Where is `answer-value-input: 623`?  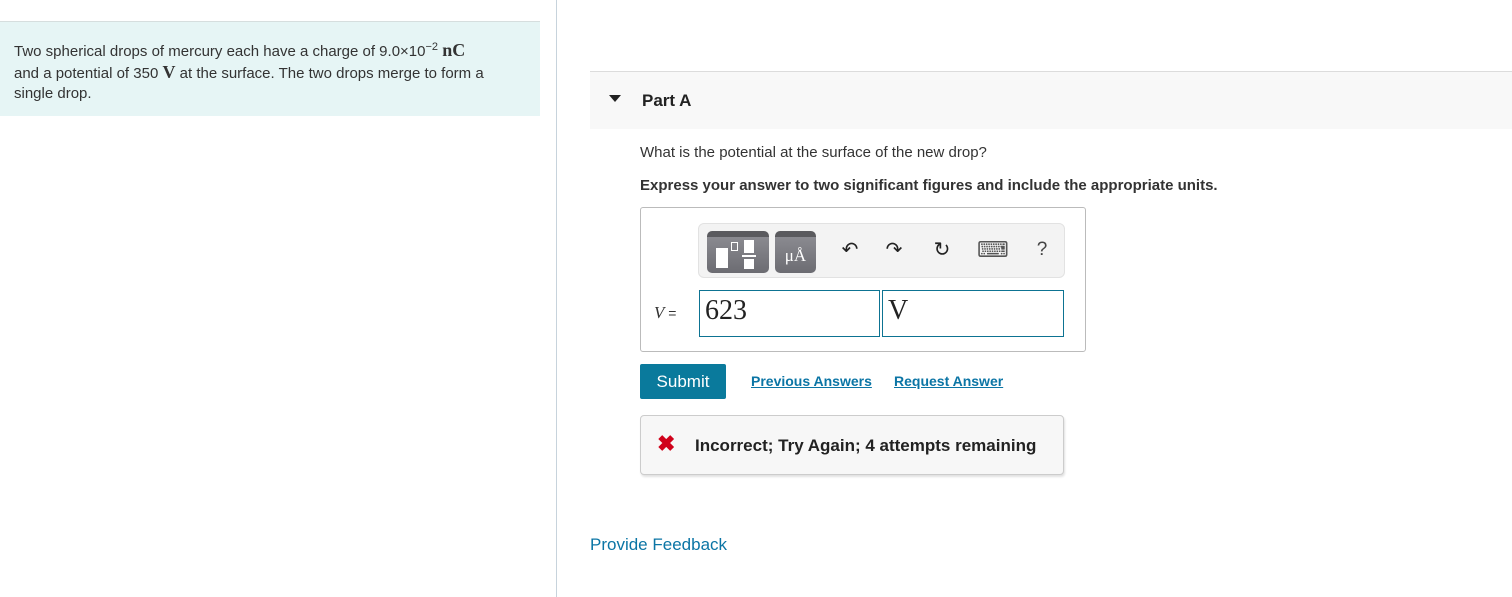 answer-value-input: 623 is located at coordinates (789, 313).